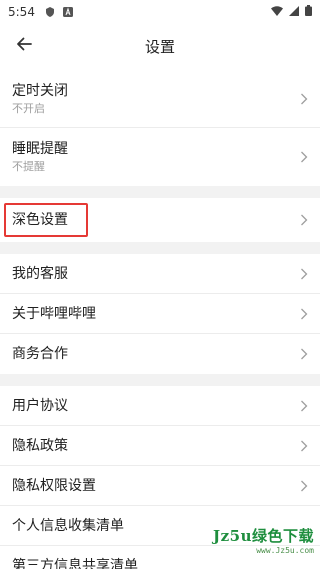  What do you see at coordinates (160, 157) in the screenshot?
I see `setting-row-sleep-reminder: 睡眠提醒 不提醒` at bounding box center [160, 157].